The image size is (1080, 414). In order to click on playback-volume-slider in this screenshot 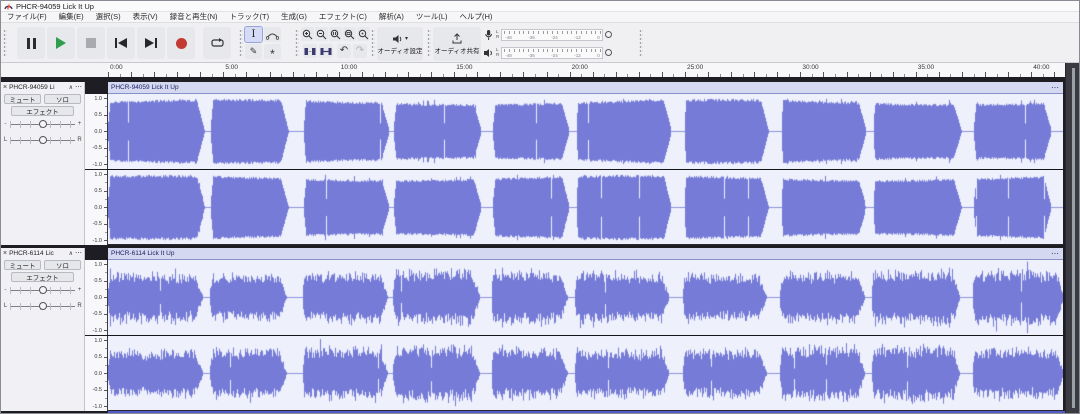, I will do `click(609, 52)`.